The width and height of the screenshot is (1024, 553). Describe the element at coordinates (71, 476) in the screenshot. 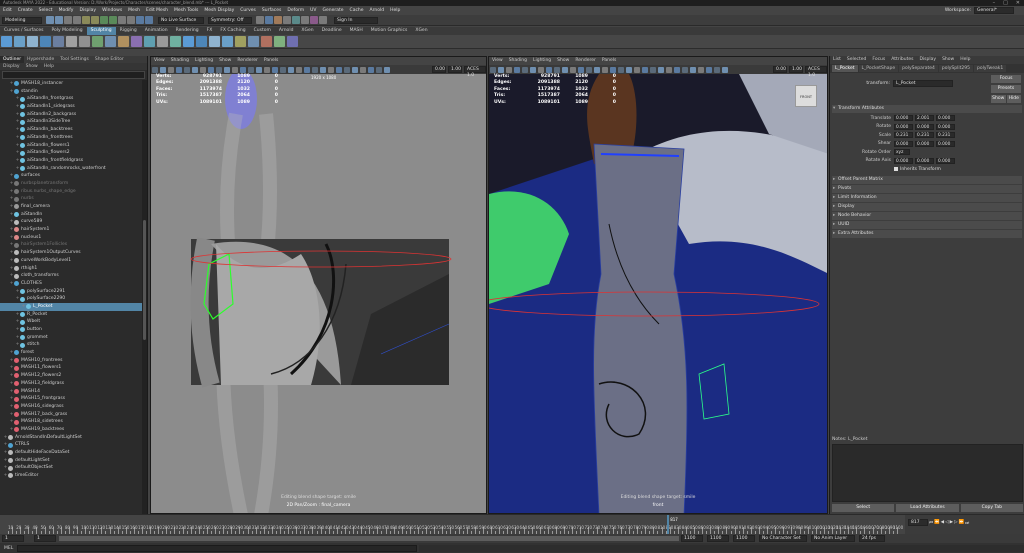

I see `outliner-item: + timeEditor` at that location.